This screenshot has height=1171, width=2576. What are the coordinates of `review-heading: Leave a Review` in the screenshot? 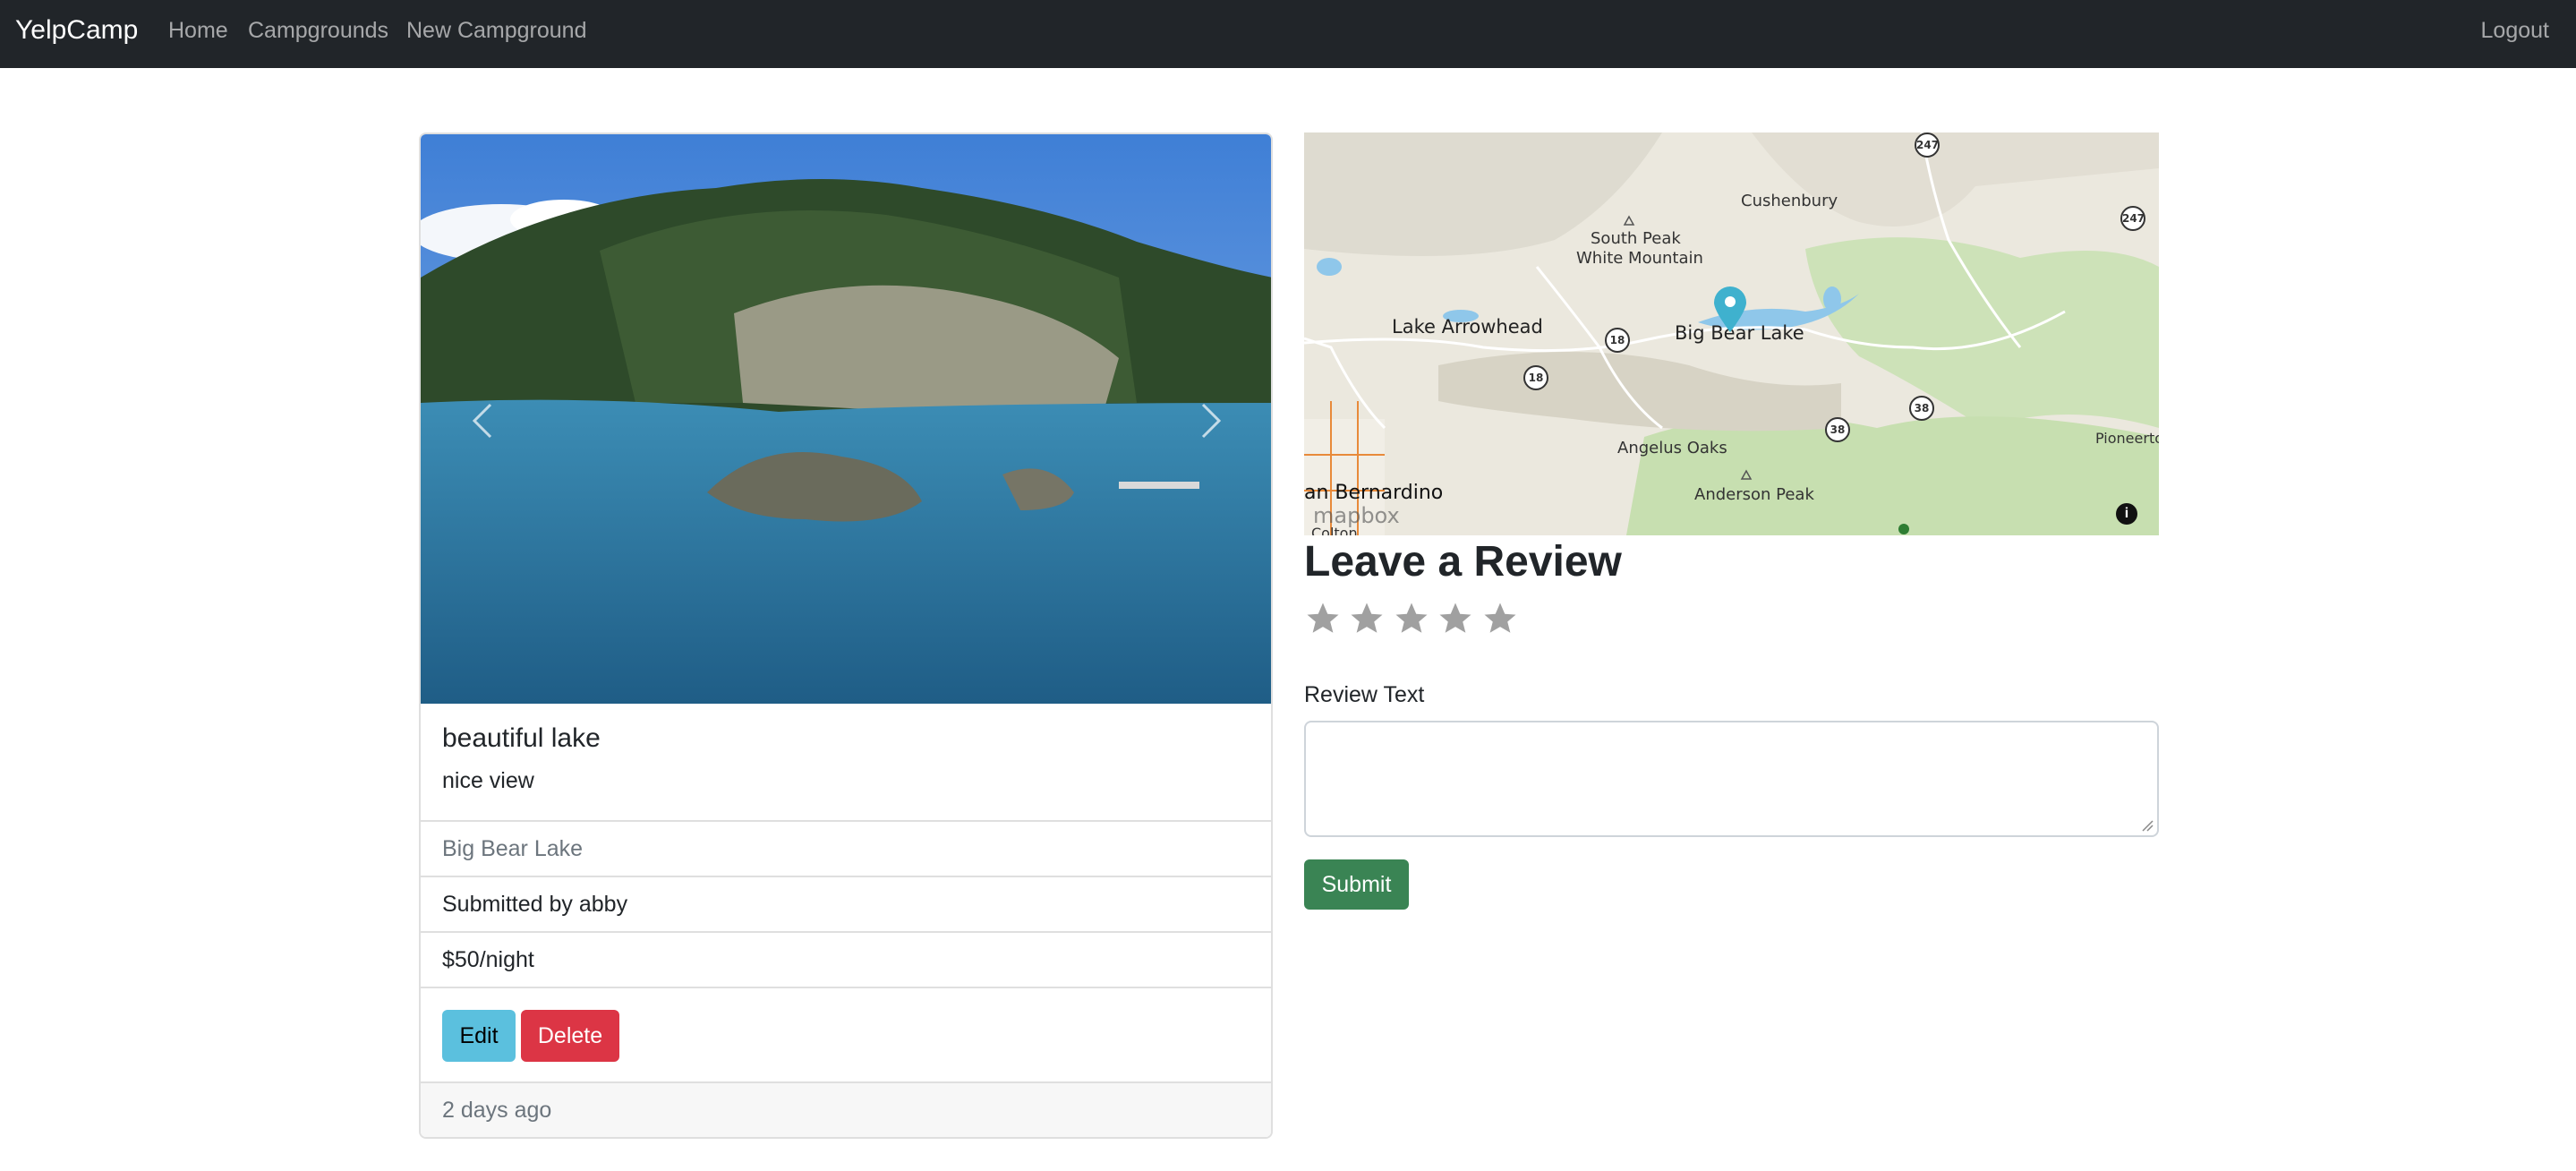 It's located at (1463, 562).